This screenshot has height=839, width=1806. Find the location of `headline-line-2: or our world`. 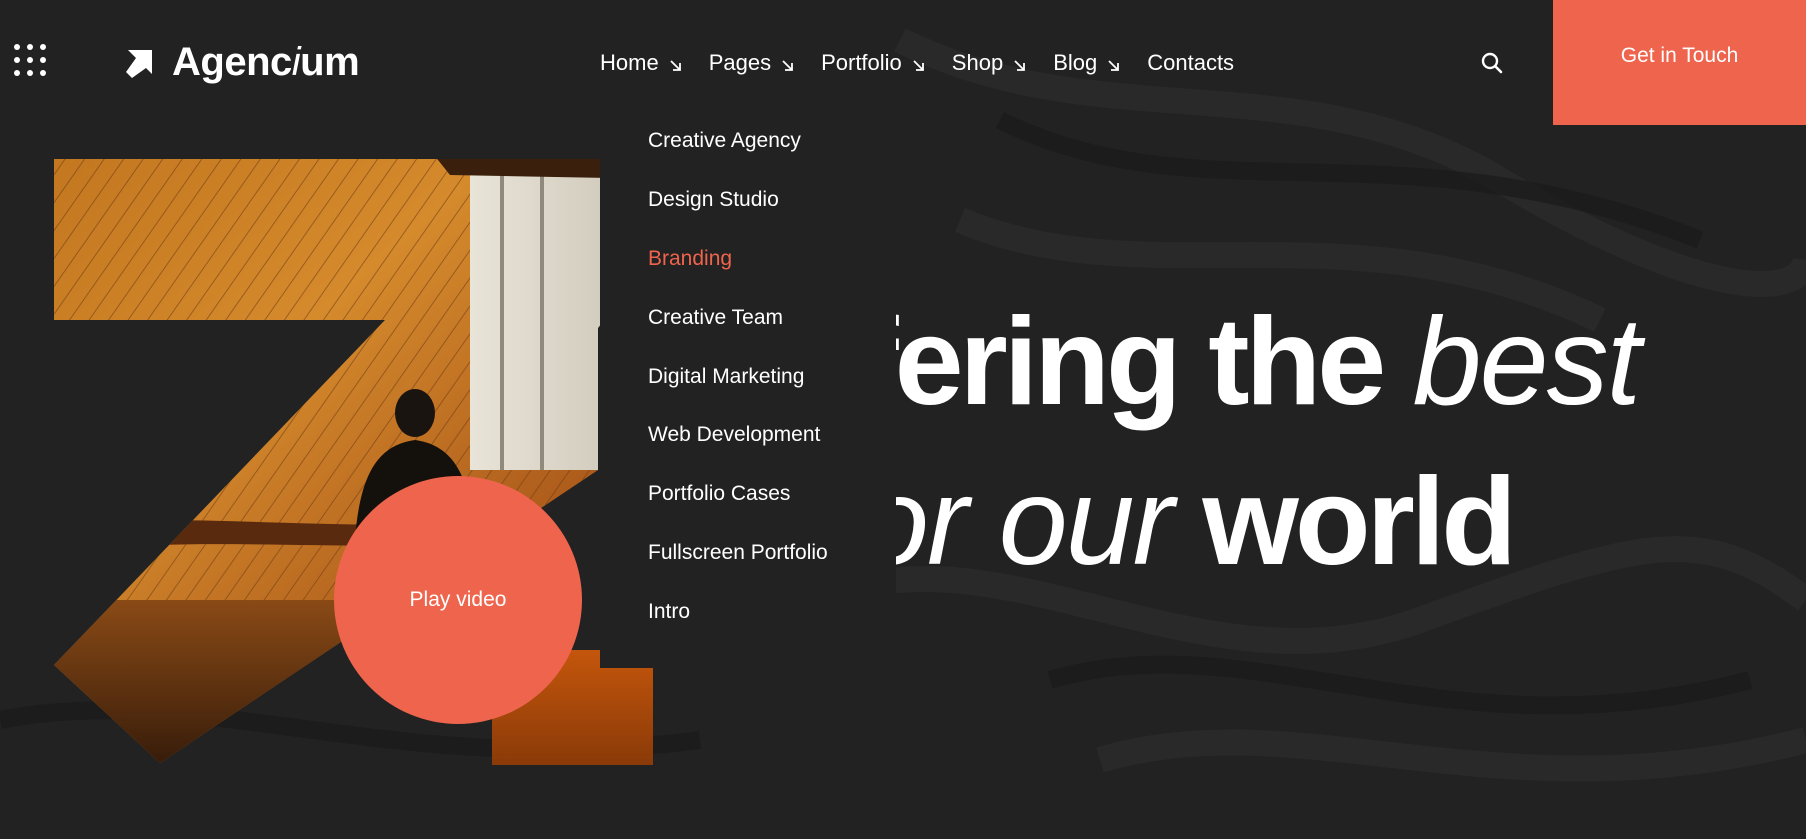

headline-line-2: or our world is located at coordinates (1188, 522).